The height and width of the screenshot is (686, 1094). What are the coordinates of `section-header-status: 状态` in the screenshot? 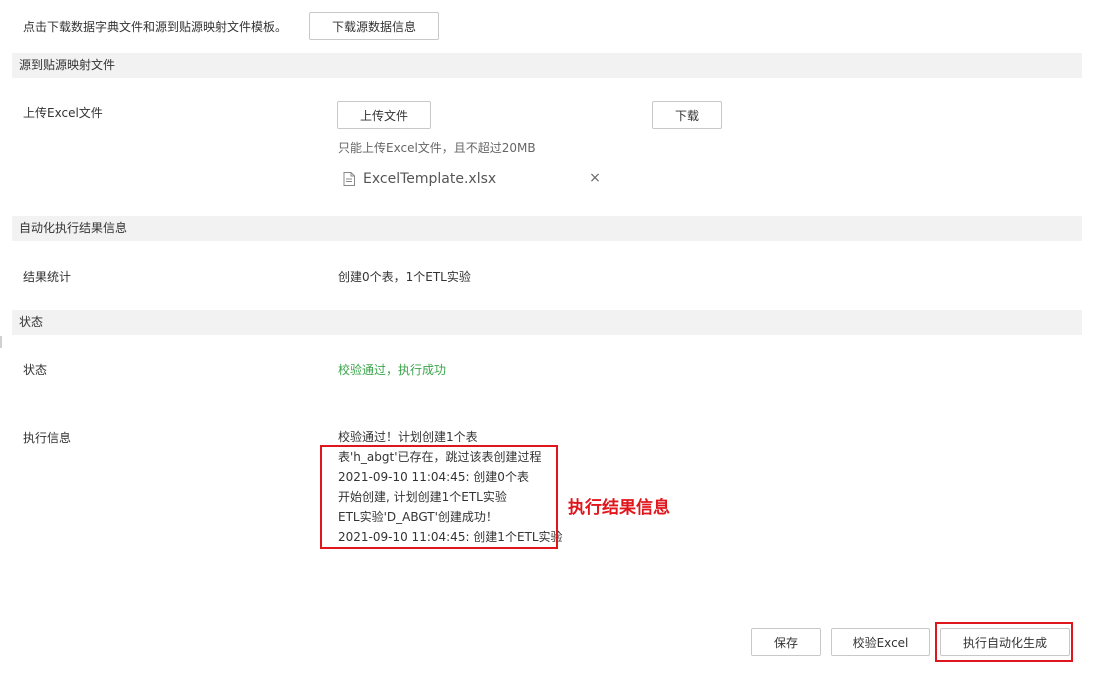 It's located at (547, 322).